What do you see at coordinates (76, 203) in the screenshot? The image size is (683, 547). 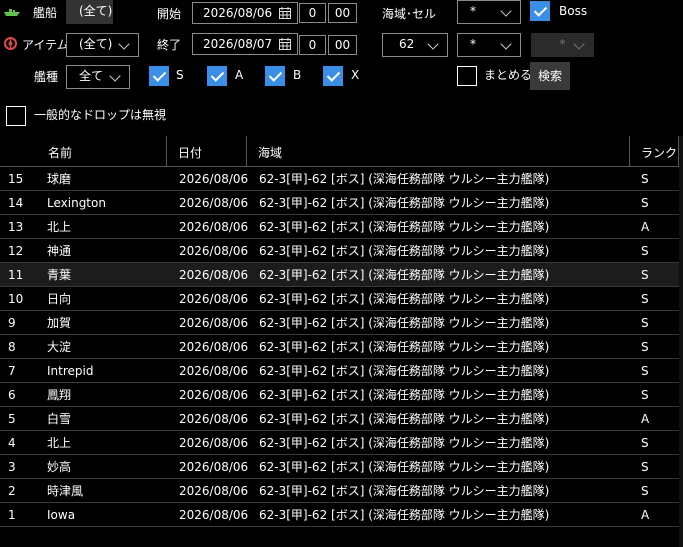 I see `ship-name-cell: Lexington` at bounding box center [76, 203].